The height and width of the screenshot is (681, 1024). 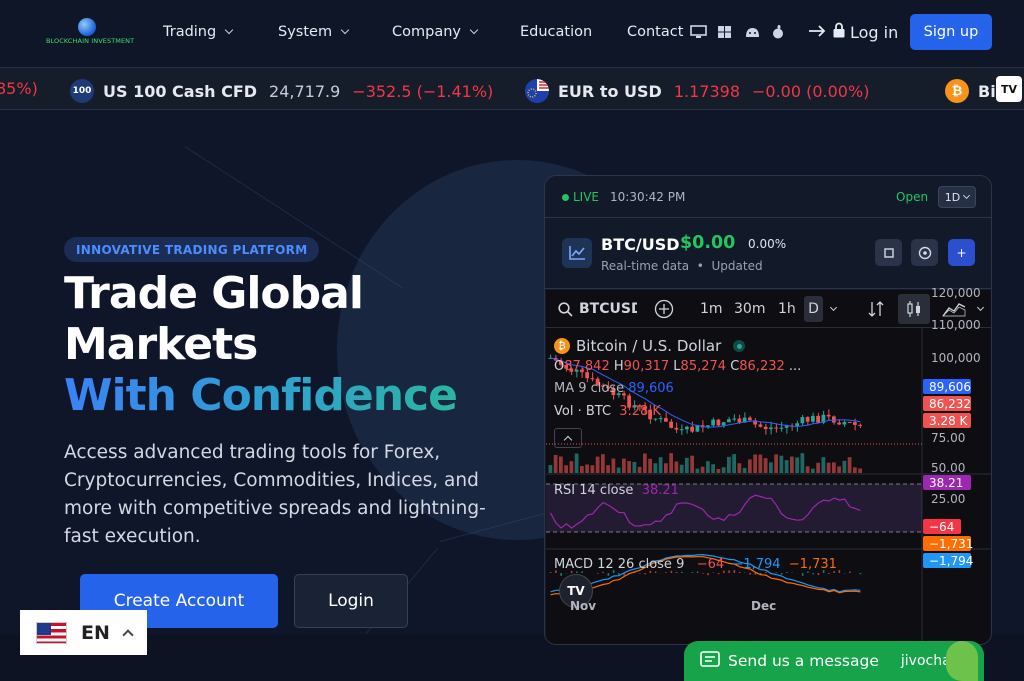 What do you see at coordinates (711, 309) in the screenshot?
I see `interval-1m: 1m` at bounding box center [711, 309].